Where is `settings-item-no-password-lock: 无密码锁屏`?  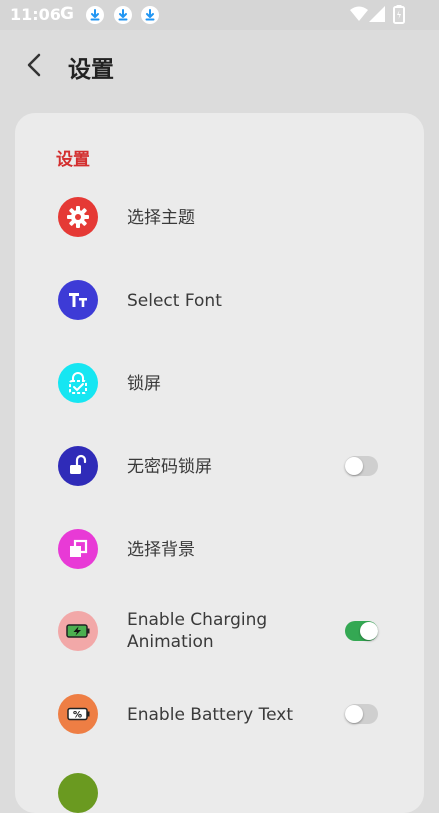
settings-item-no-password-lock: 无密码锁屏 is located at coordinates (219, 466).